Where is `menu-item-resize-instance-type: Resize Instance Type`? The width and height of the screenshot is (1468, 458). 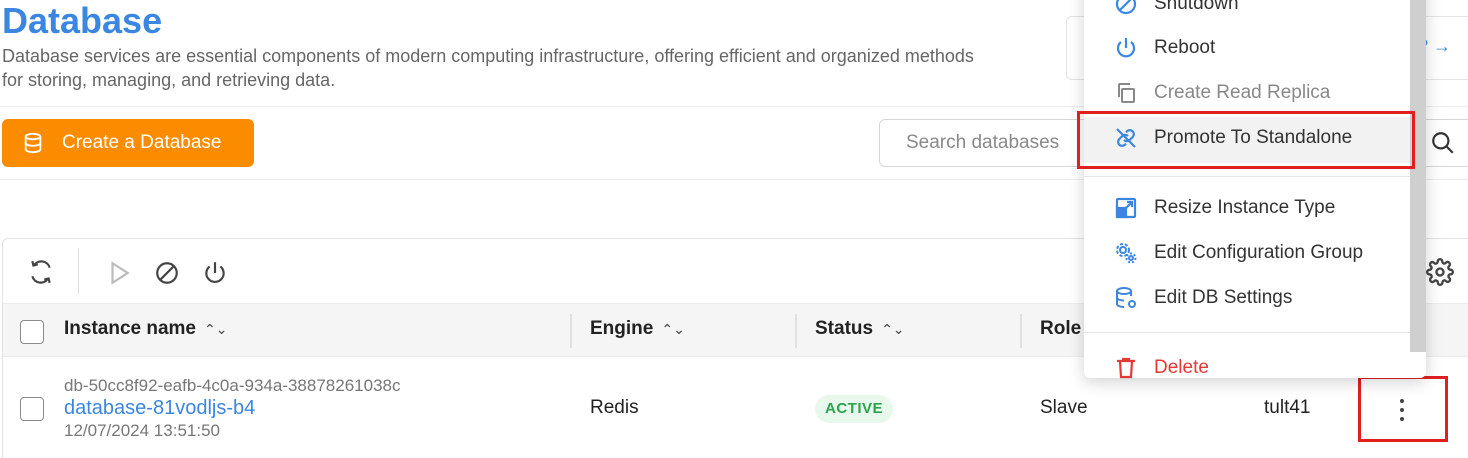
menu-item-resize-instance-type: Resize Instance Type is located at coordinates (1224, 208).